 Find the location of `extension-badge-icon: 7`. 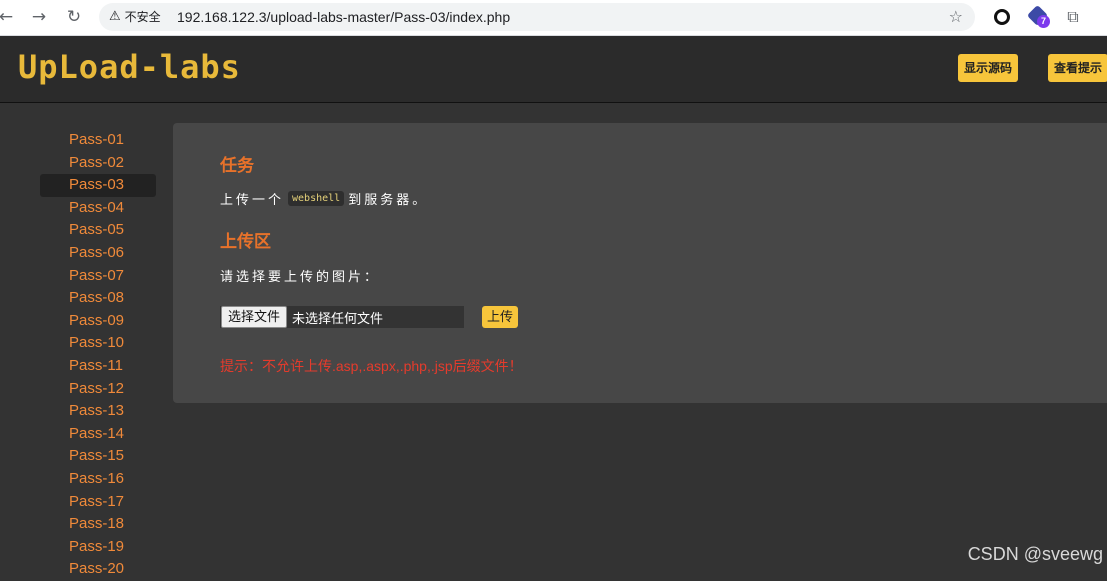

extension-badge-icon: 7 is located at coordinates (1038, 16).